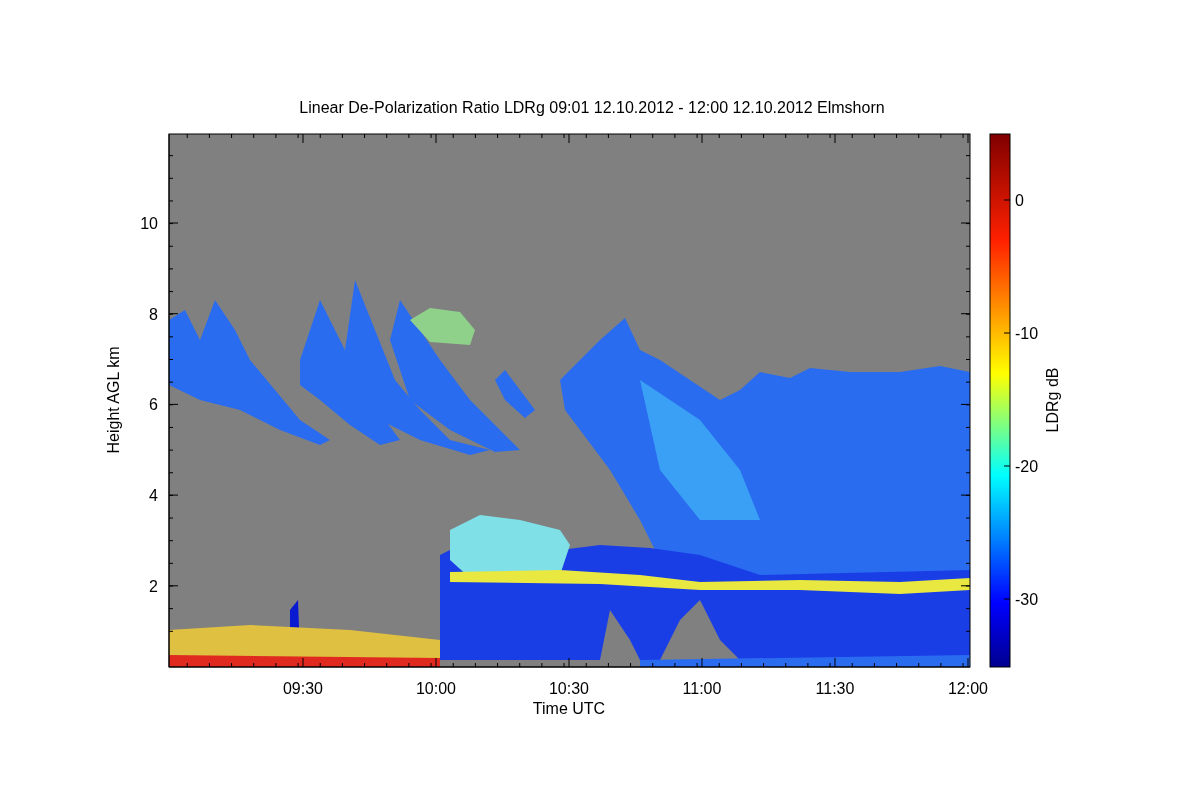 The image size is (1200, 800). What do you see at coordinates (1052, 400) in the screenshot?
I see `colorbar-title: LDRg dB` at bounding box center [1052, 400].